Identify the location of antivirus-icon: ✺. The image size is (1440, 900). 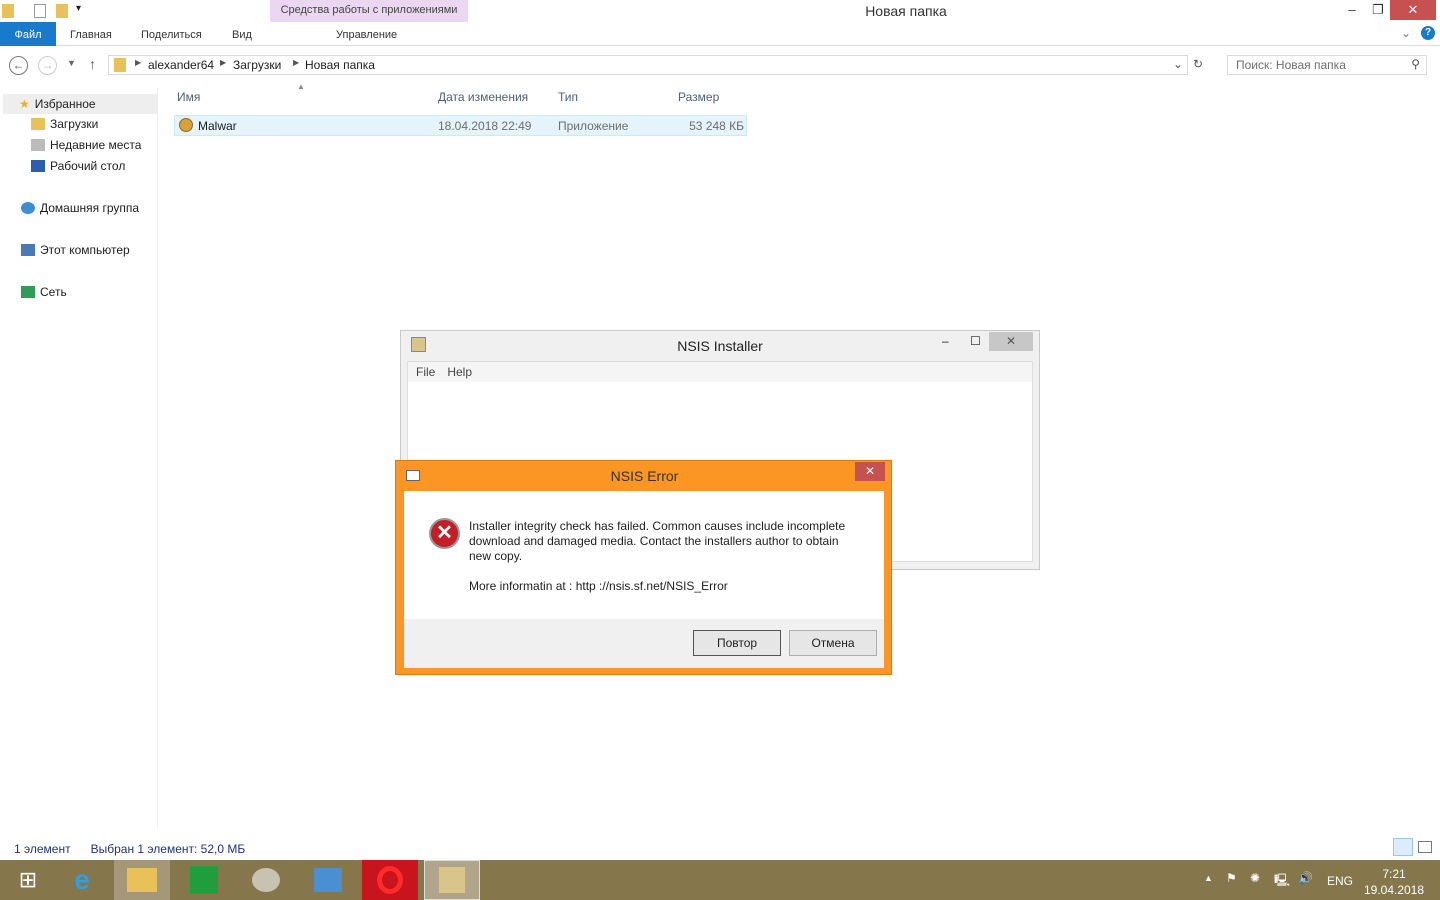
(1255, 878).